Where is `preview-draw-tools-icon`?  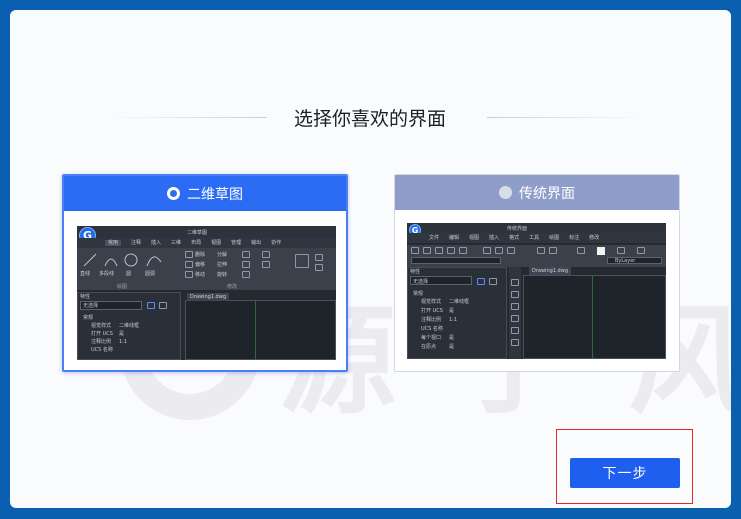
preview-draw-tools-icon is located at coordinates (122, 260).